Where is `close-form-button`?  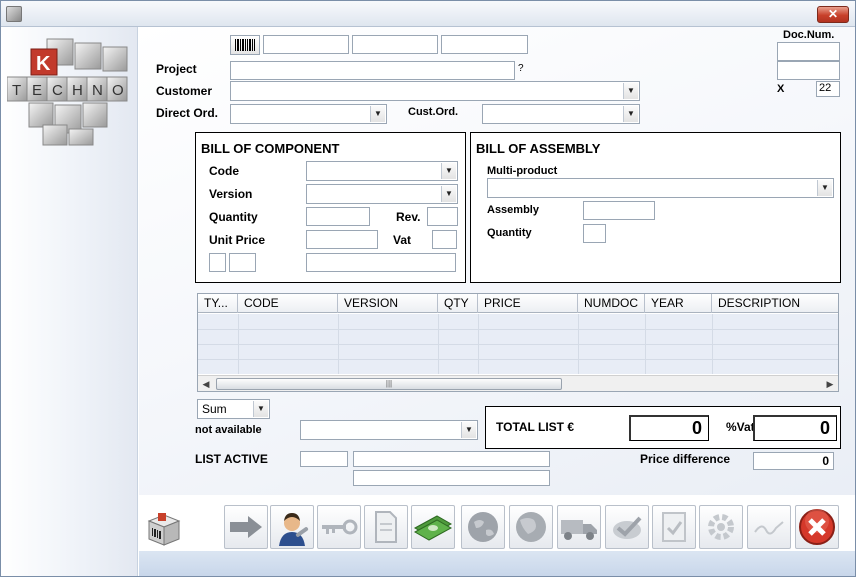
close-form-button is located at coordinates (817, 527).